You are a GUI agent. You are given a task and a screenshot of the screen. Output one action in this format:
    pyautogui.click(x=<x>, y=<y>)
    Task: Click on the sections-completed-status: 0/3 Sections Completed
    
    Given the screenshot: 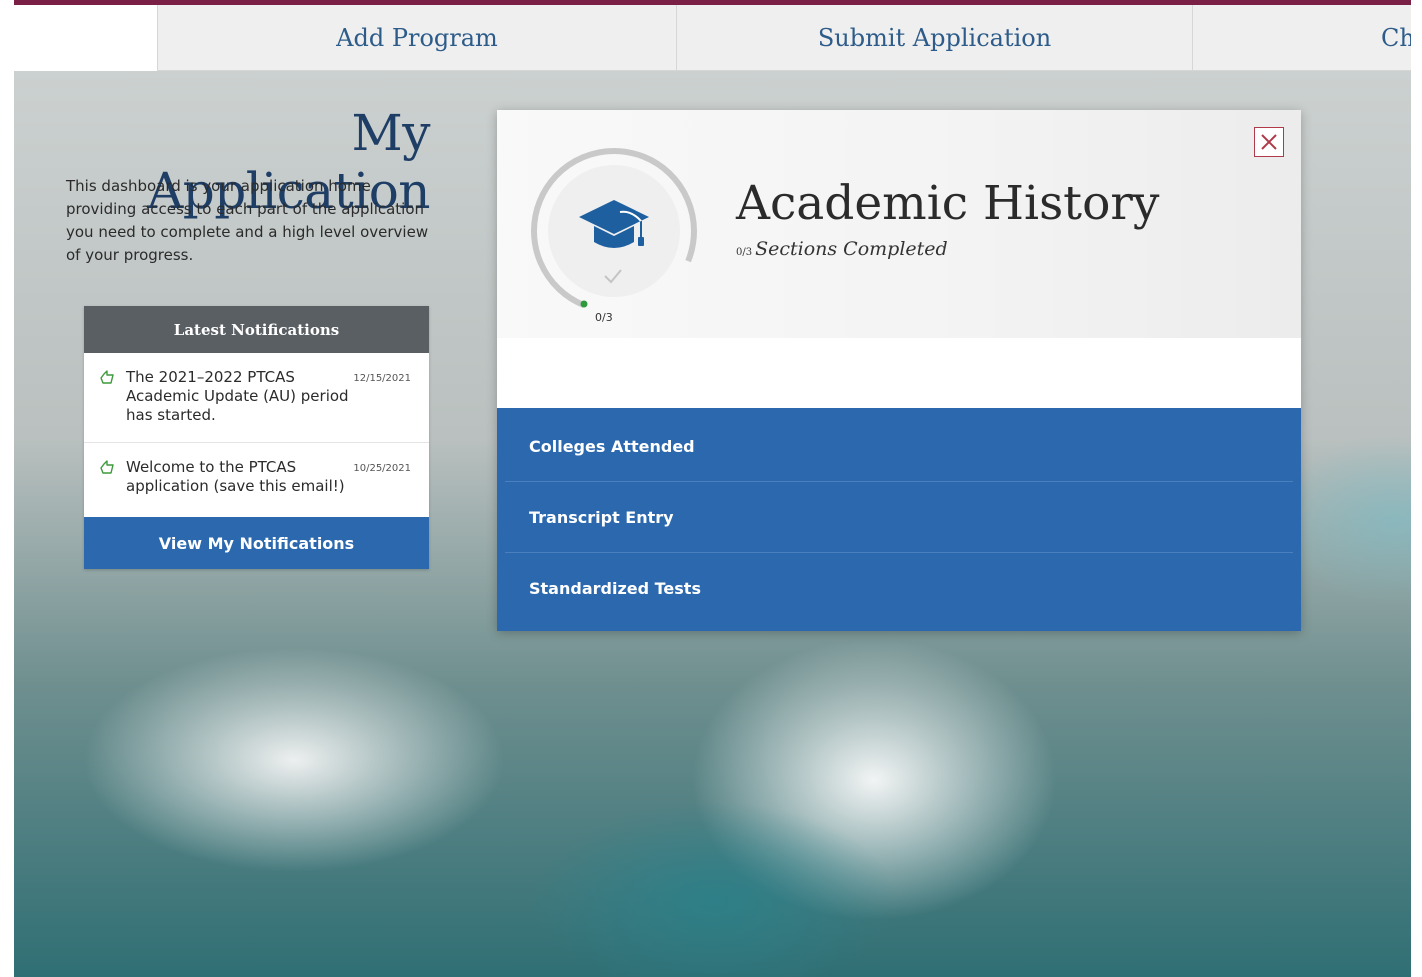 What is the action you would take?
    pyautogui.click(x=842, y=249)
    